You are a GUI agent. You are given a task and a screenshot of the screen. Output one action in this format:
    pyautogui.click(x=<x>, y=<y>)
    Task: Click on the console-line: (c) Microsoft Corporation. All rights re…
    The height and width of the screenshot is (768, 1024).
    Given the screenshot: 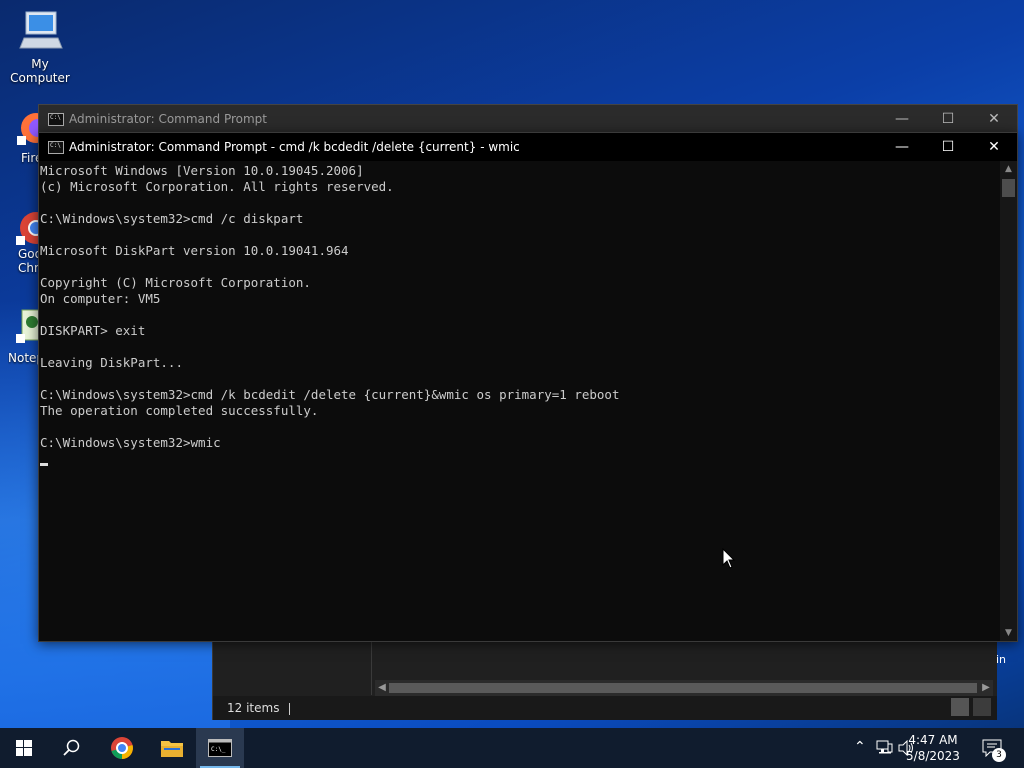 What is the action you would take?
    pyautogui.click(x=217, y=186)
    